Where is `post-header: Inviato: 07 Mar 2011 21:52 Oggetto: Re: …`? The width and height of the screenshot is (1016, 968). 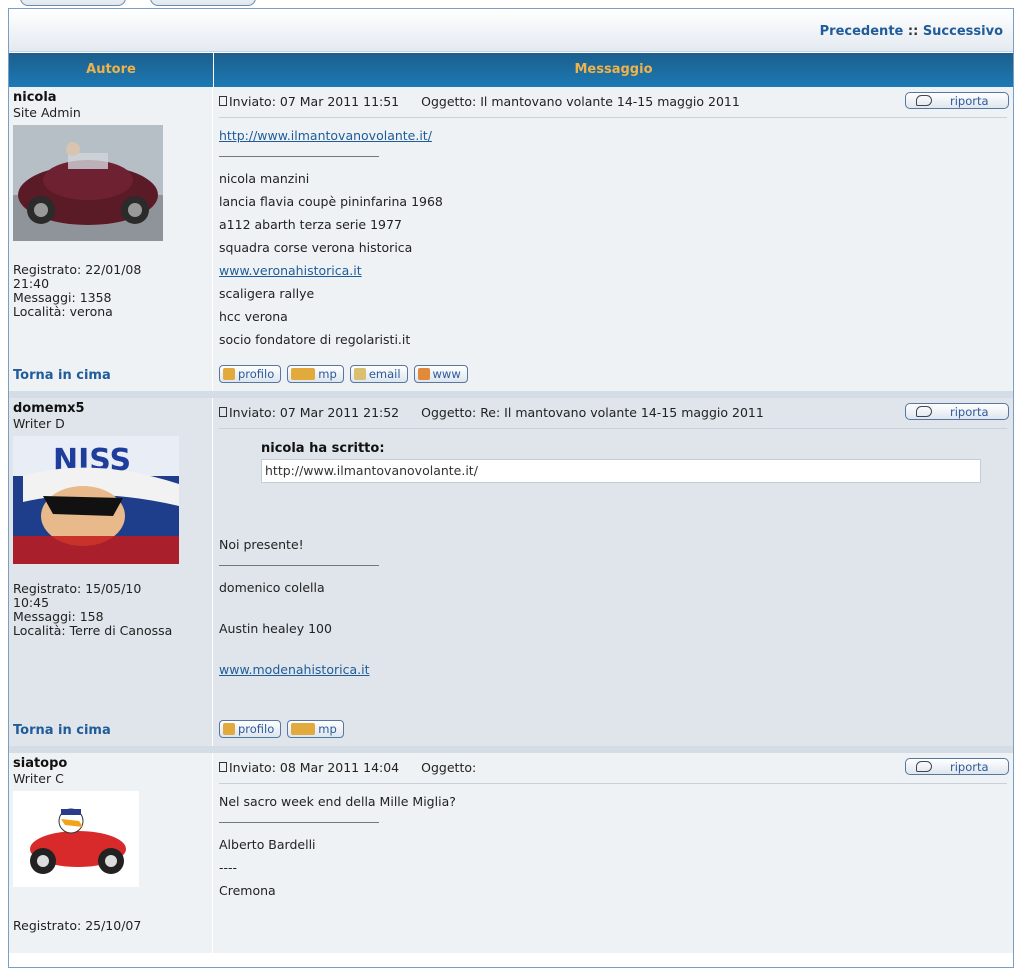
post-header: Inviato: 07 Mar 2011 21:52 Oggetto: Re: … is located at coordinates (613, 412).